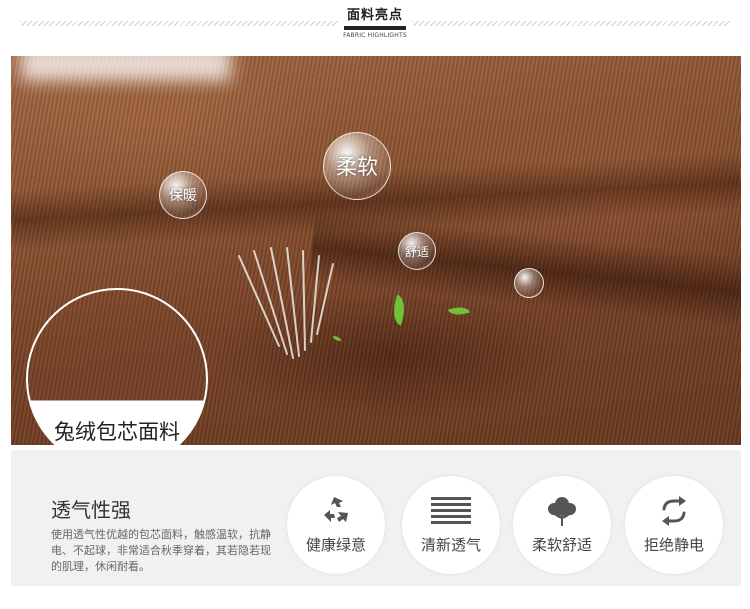  What do you see at coordinates (91, 510) in the screenshot?
I see `feature-title: 透气性强` at bounding box center [91, 510].